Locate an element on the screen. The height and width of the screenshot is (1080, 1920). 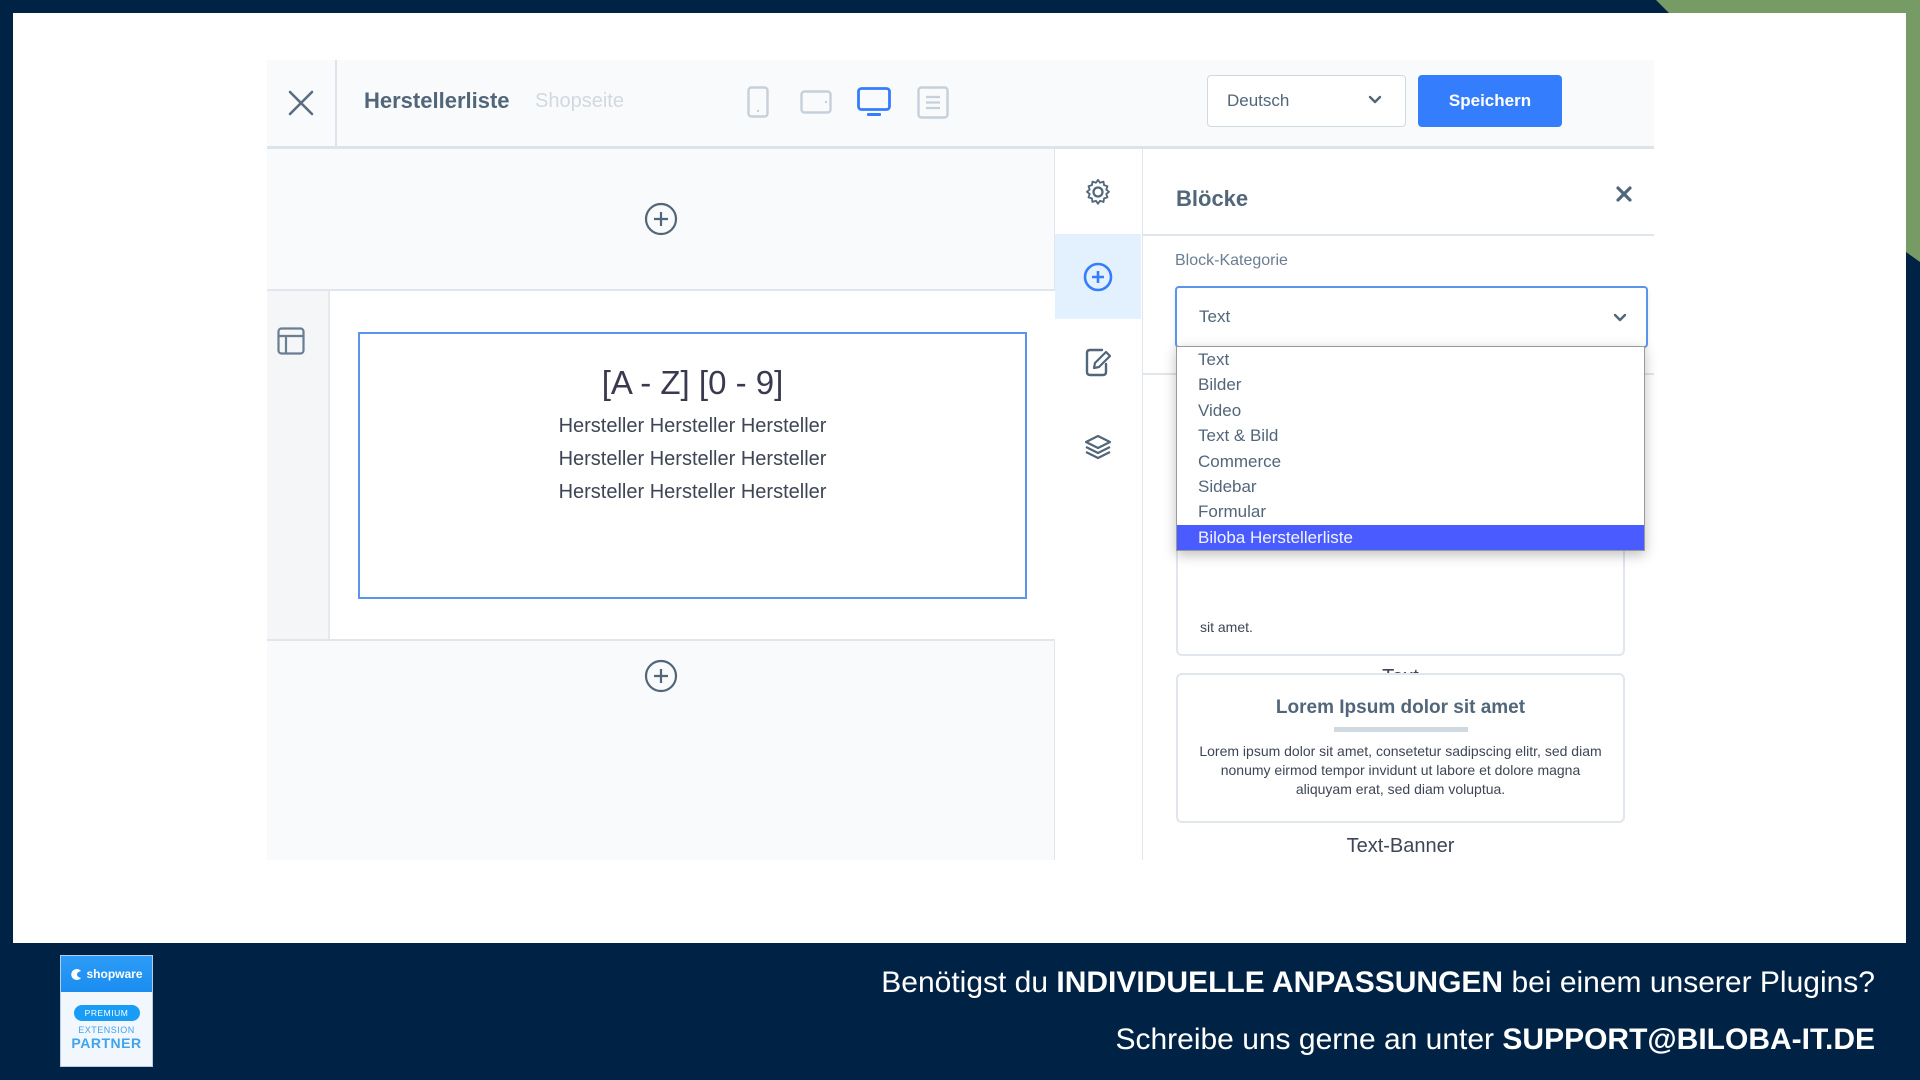
promo-text: bei einem unserer Plugins? is located at coordinates (1689, 982).